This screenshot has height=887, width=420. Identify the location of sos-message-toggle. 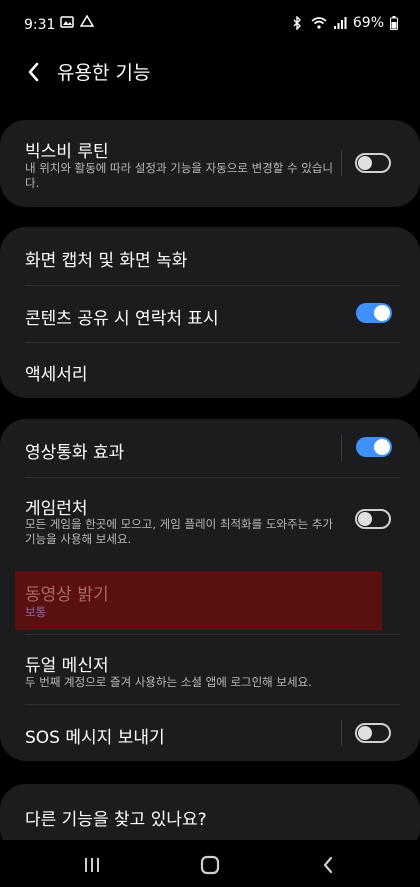
(373, 733).